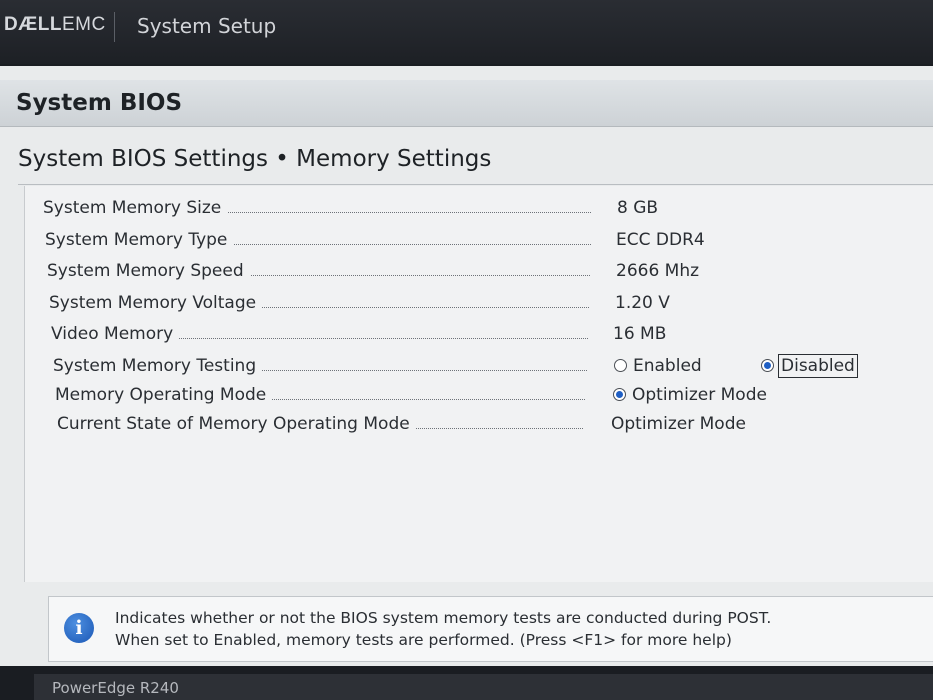 The height and width of the screenshot is (700, 933). Describe the element at coordinates (640, 334) in the screenshot. I see `setting-value: 16 MB` at that location.